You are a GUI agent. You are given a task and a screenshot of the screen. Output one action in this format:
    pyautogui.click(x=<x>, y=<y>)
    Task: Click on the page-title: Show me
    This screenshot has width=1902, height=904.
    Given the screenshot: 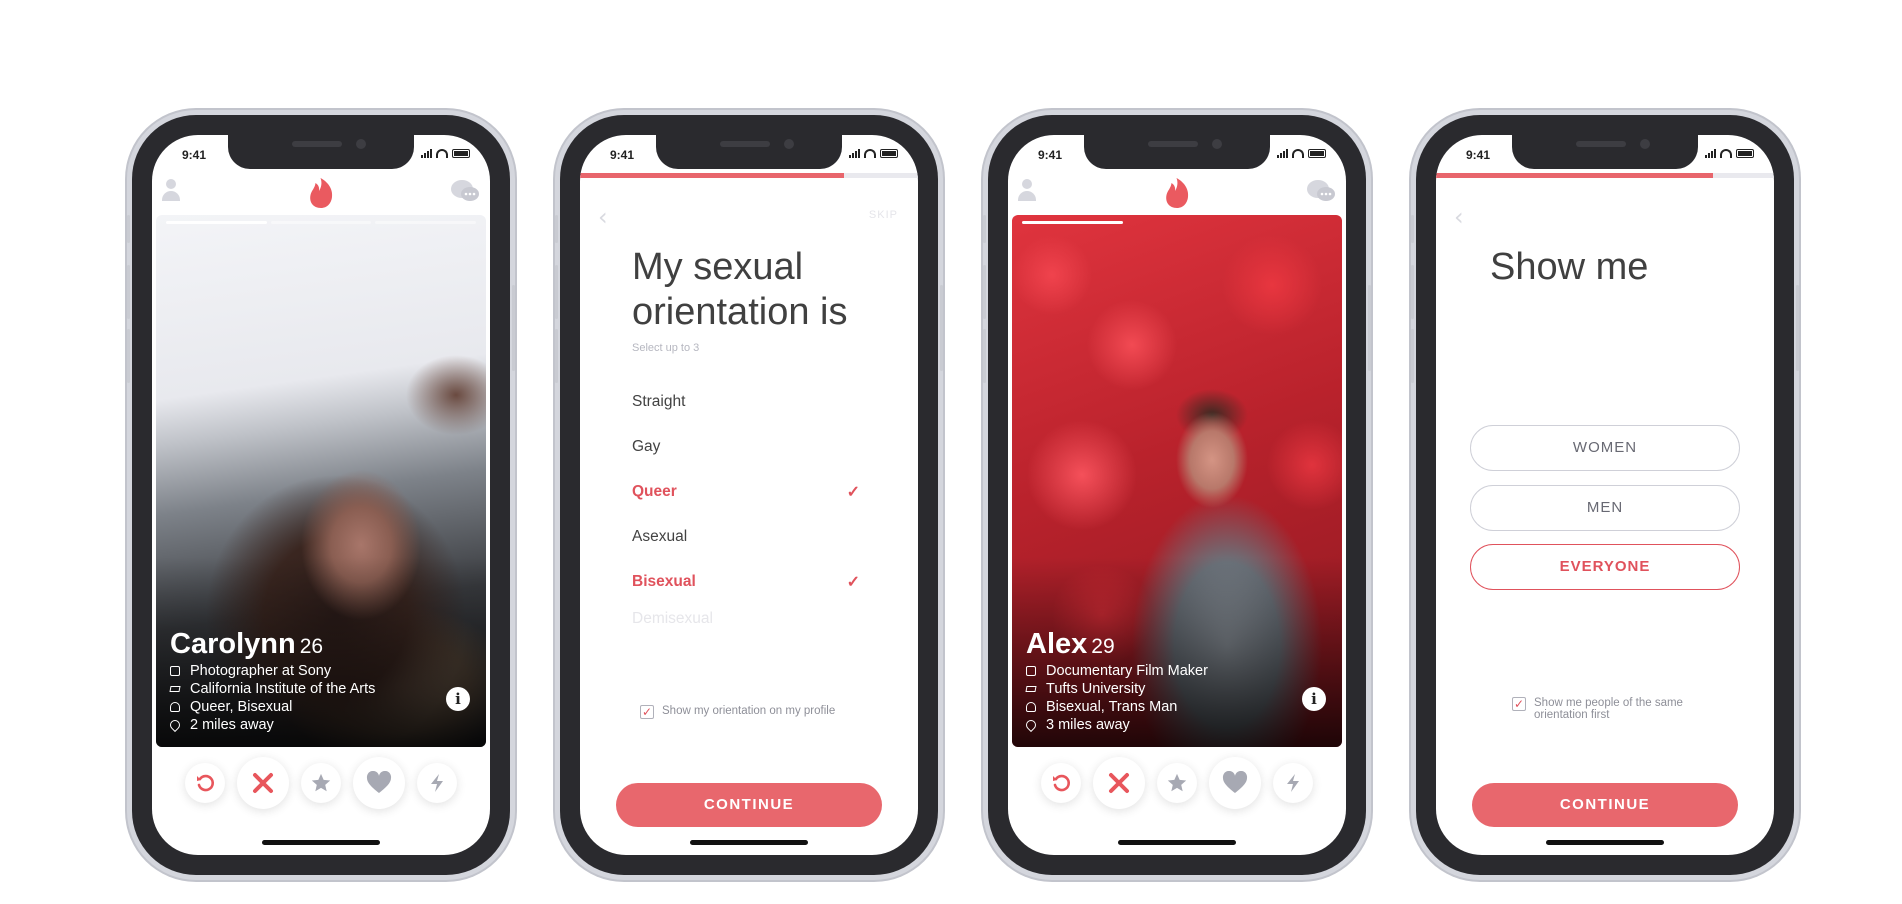 What is the action you would take?
    pyautogui.click(x=1569, y=267)
    